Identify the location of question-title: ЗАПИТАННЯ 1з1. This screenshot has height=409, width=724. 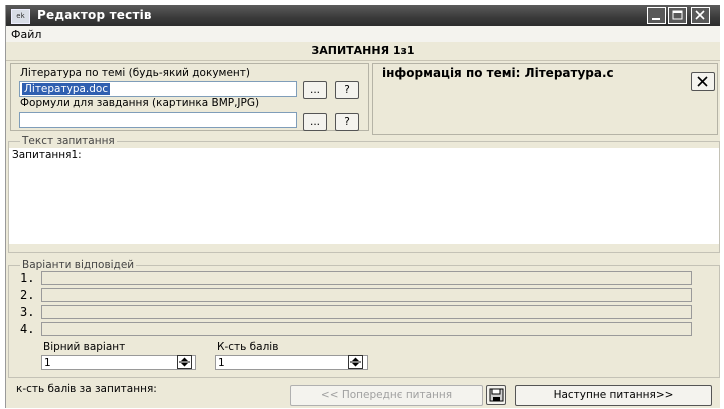
(363, 51).